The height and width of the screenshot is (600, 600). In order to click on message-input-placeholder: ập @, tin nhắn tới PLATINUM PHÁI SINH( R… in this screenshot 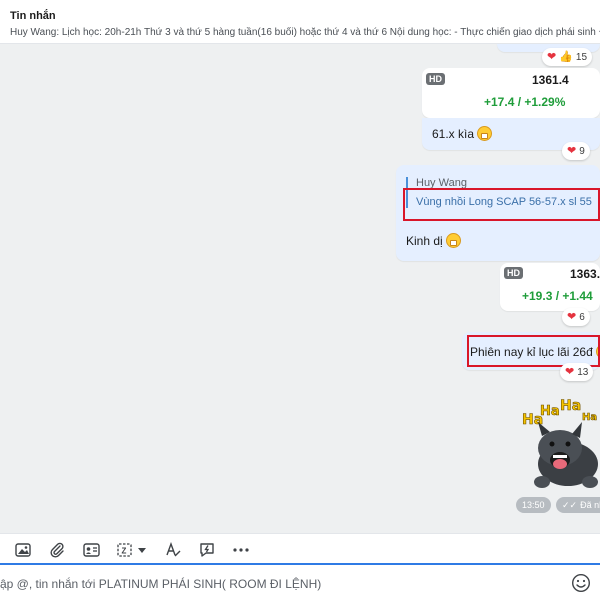, I will do `click(160, 584)`.